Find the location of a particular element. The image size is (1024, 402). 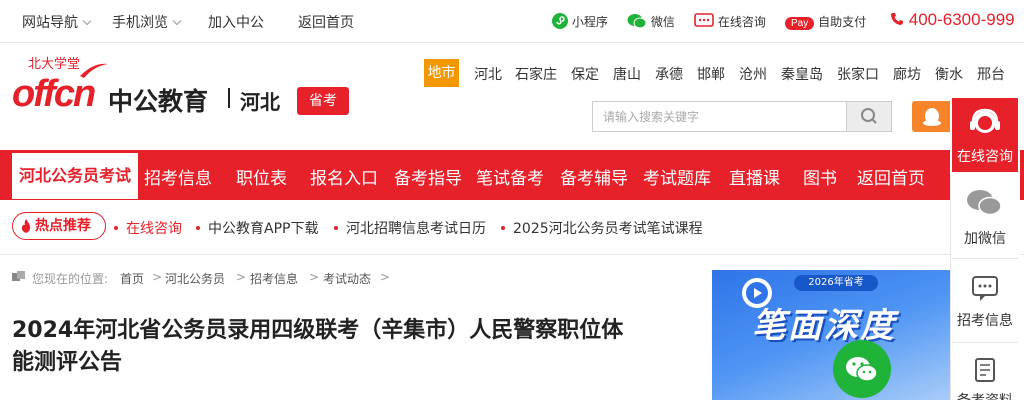

article-title-line: 能测评公告 is located at coordinates (67, 362).